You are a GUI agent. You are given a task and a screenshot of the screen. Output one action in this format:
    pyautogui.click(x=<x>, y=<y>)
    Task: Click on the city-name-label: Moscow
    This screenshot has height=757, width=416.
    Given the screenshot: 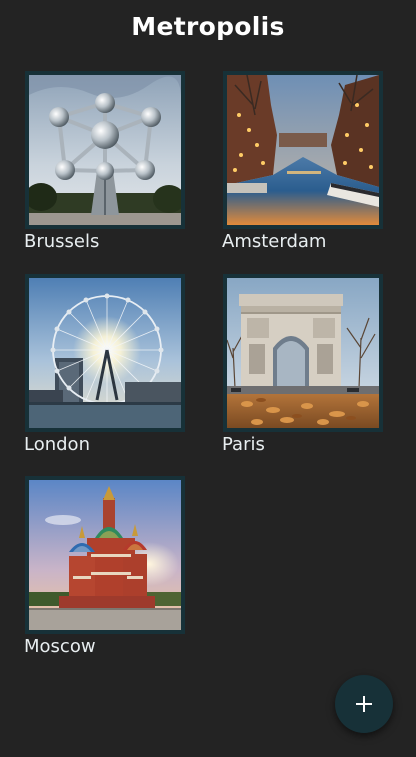 What is the action you would take?
    pyautogui.click(x=60, y=646)
    